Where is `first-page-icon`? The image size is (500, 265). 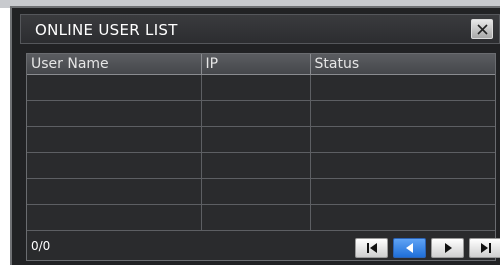
first-page-icon is located at coordinates (371, 248).